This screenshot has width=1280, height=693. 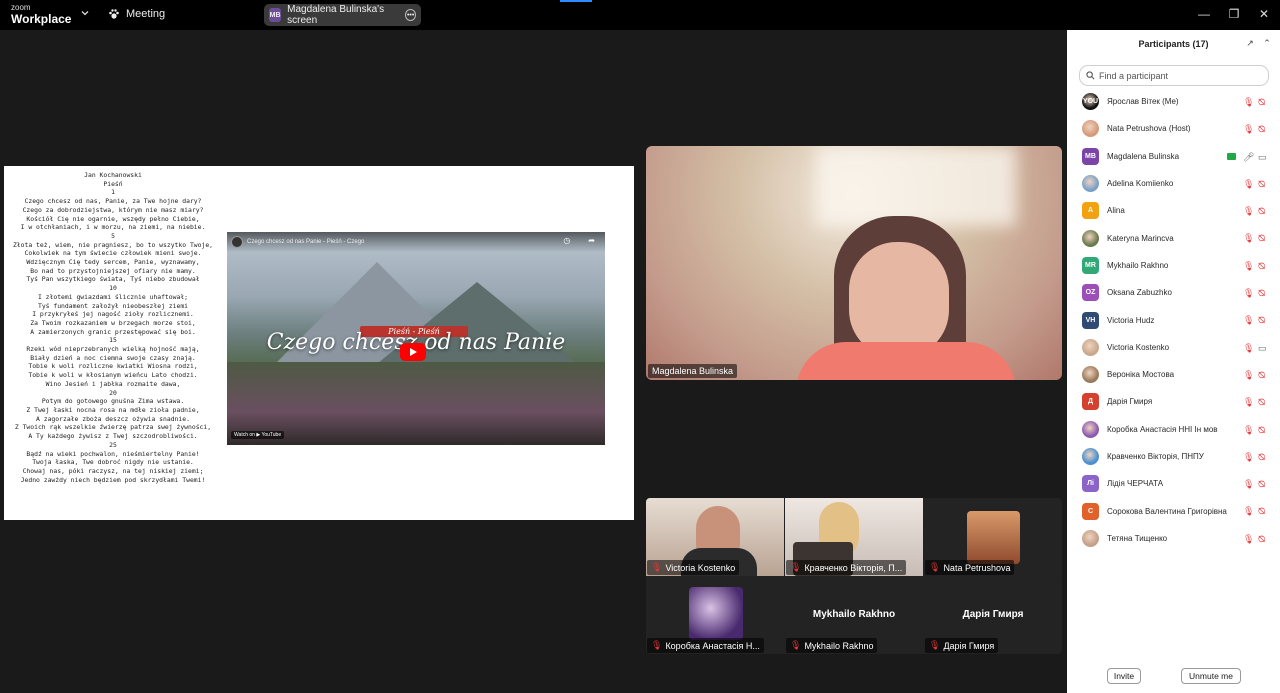 I want to click on participant-row: A Alina 🎙︎ ⦰, so click(x=1173, y=210).